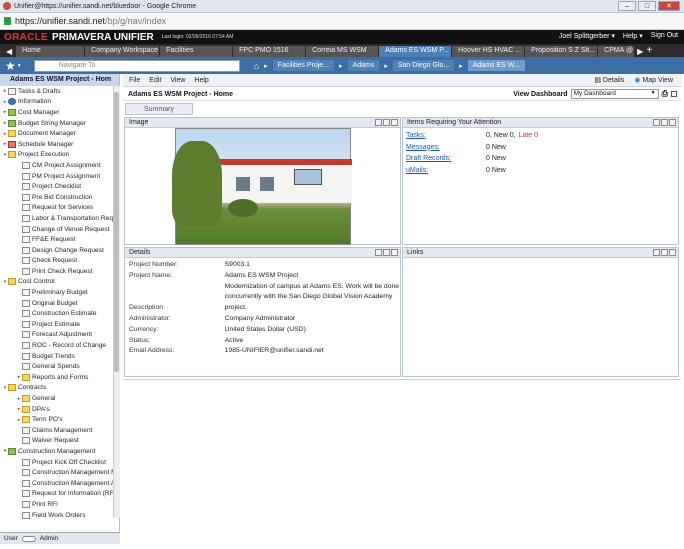  Describe the element at coordinates (587, 36) in the screenshot. I see `user-menu: Joel Splittgerber ▾` at that location.